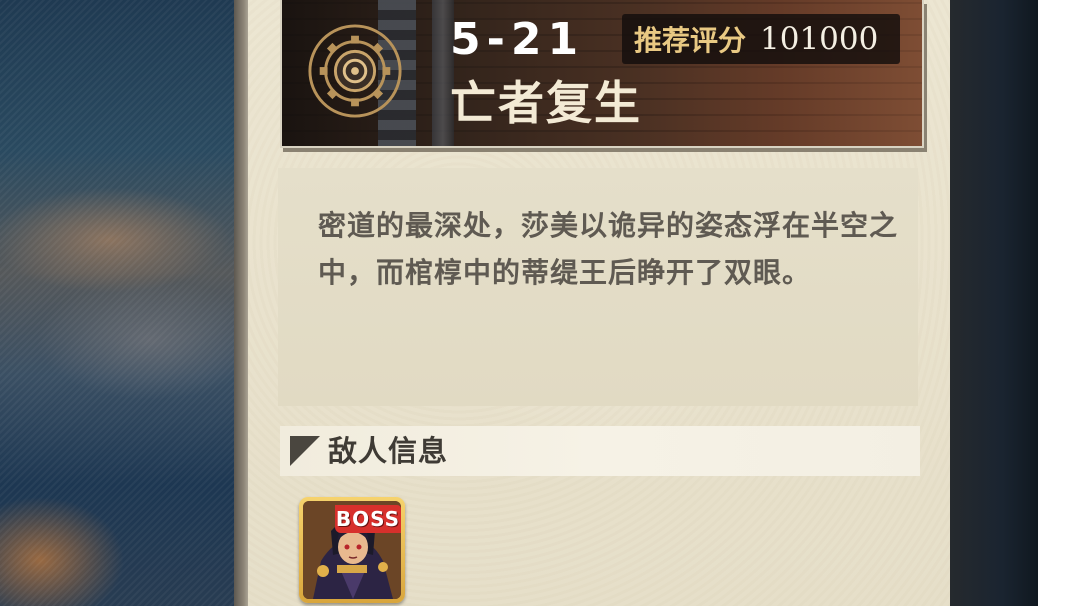 The width and height of the screenshot is (1080, 606). What do you see at coordinates (368, 519) in the screenshot?
I see `boss-tag: BOSS` at bounding box center [368, 519].